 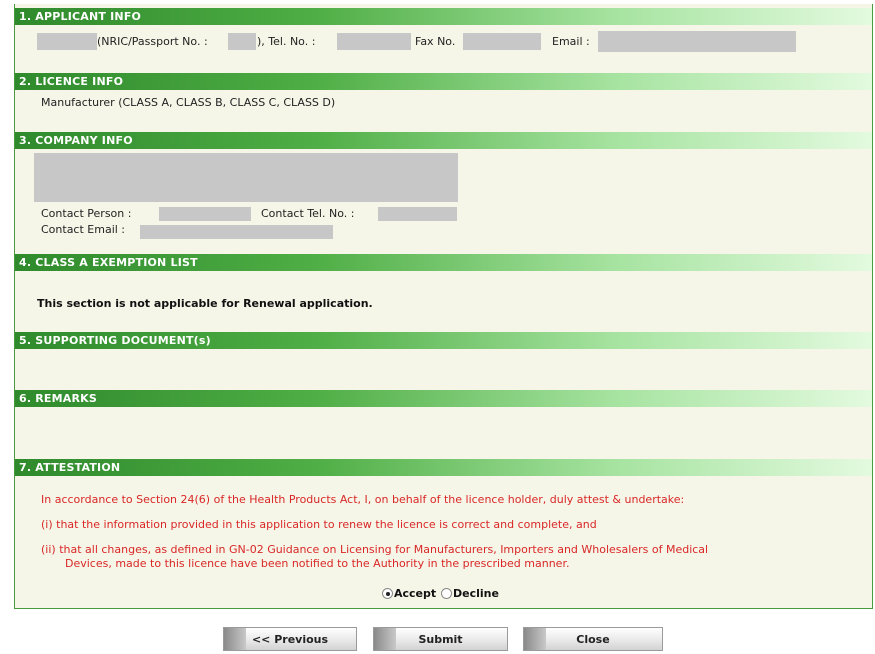 I want to click on contact-tel-label: Contact Tel. No. :, so click(x=308, y=213).